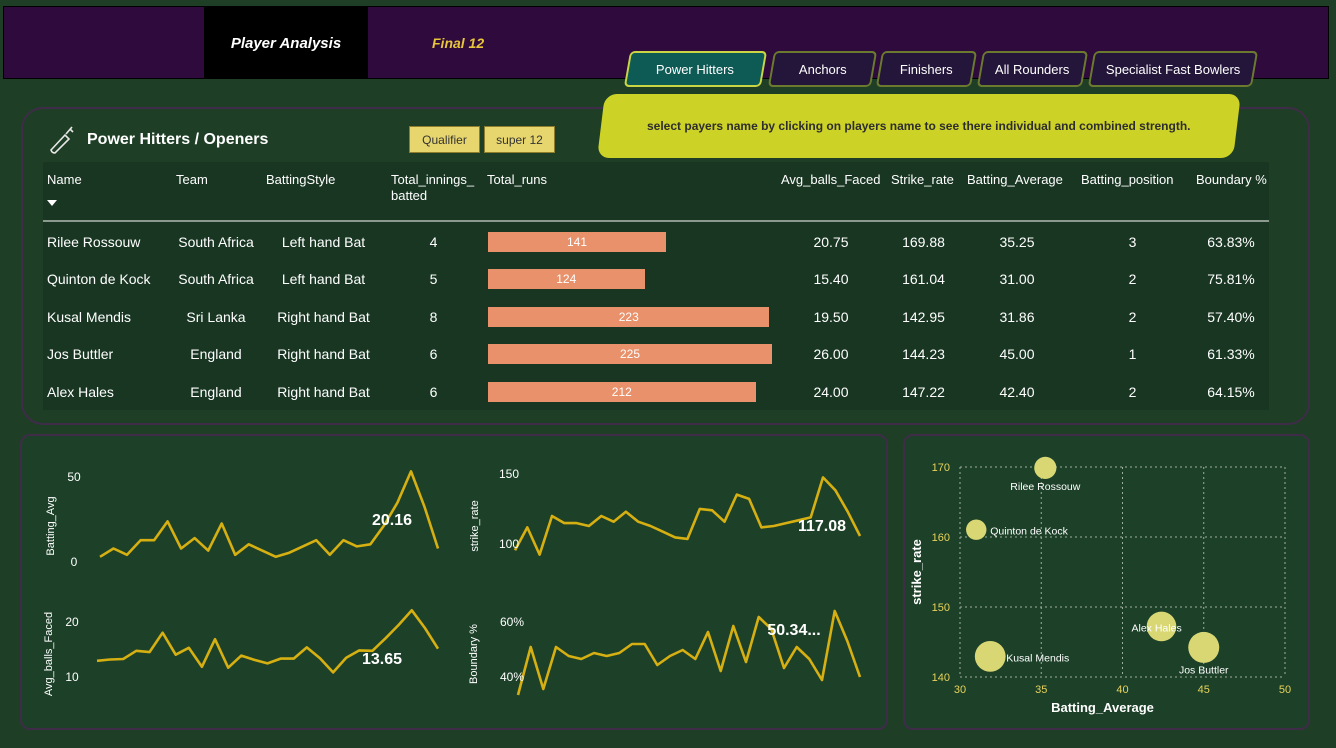 Image resolution: width=1336 pixels, height=748 pixels. I want to click on team-cell: South Africa, so click(216, 242).